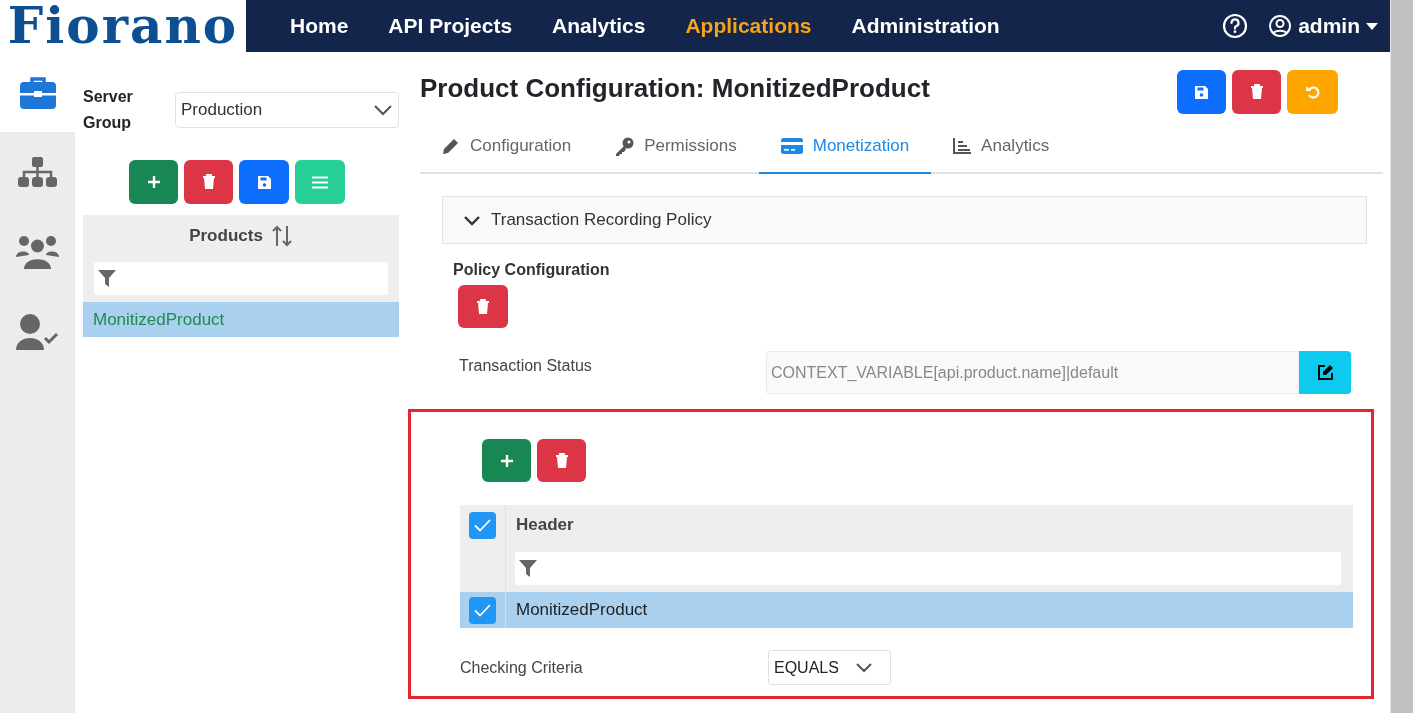 This screenshot has height=713, width=1413. I want to click on help-icon, so click(1235, 26).